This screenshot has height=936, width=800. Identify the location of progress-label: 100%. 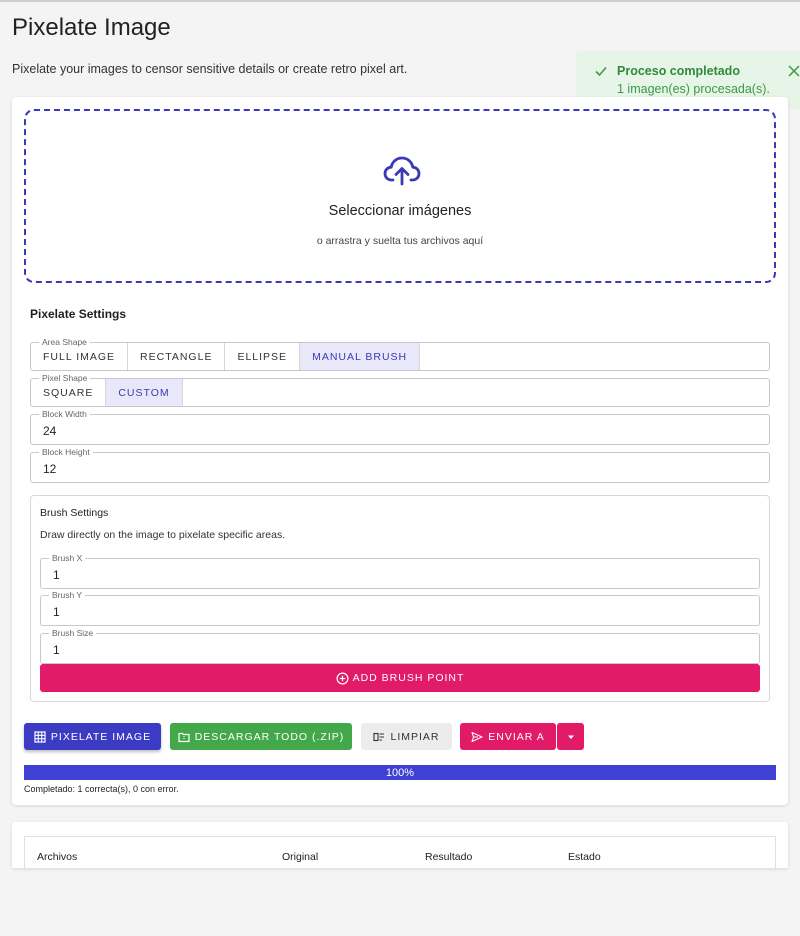
(400, 772).